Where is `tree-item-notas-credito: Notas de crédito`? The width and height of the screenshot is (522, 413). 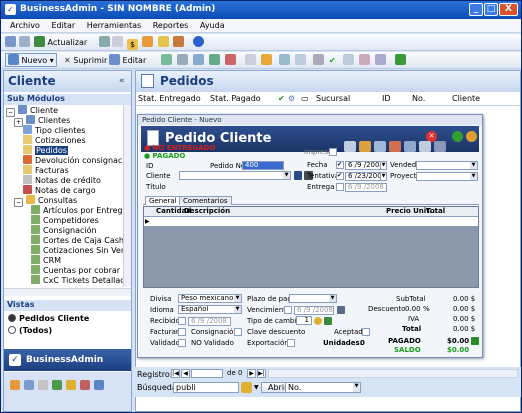 tree-item-notas-credito: Notas de crédito is located at coordinates (62, 180).